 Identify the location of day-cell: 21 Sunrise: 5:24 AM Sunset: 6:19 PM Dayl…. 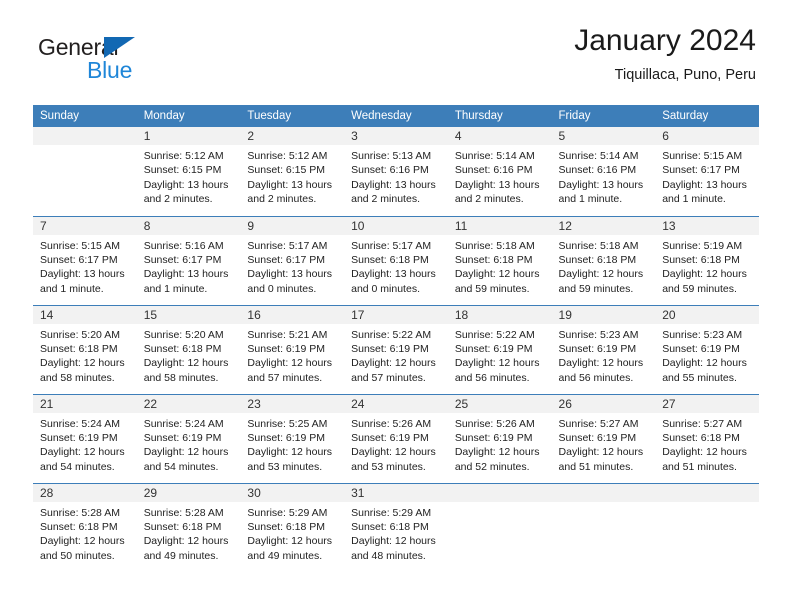
(85, 438).